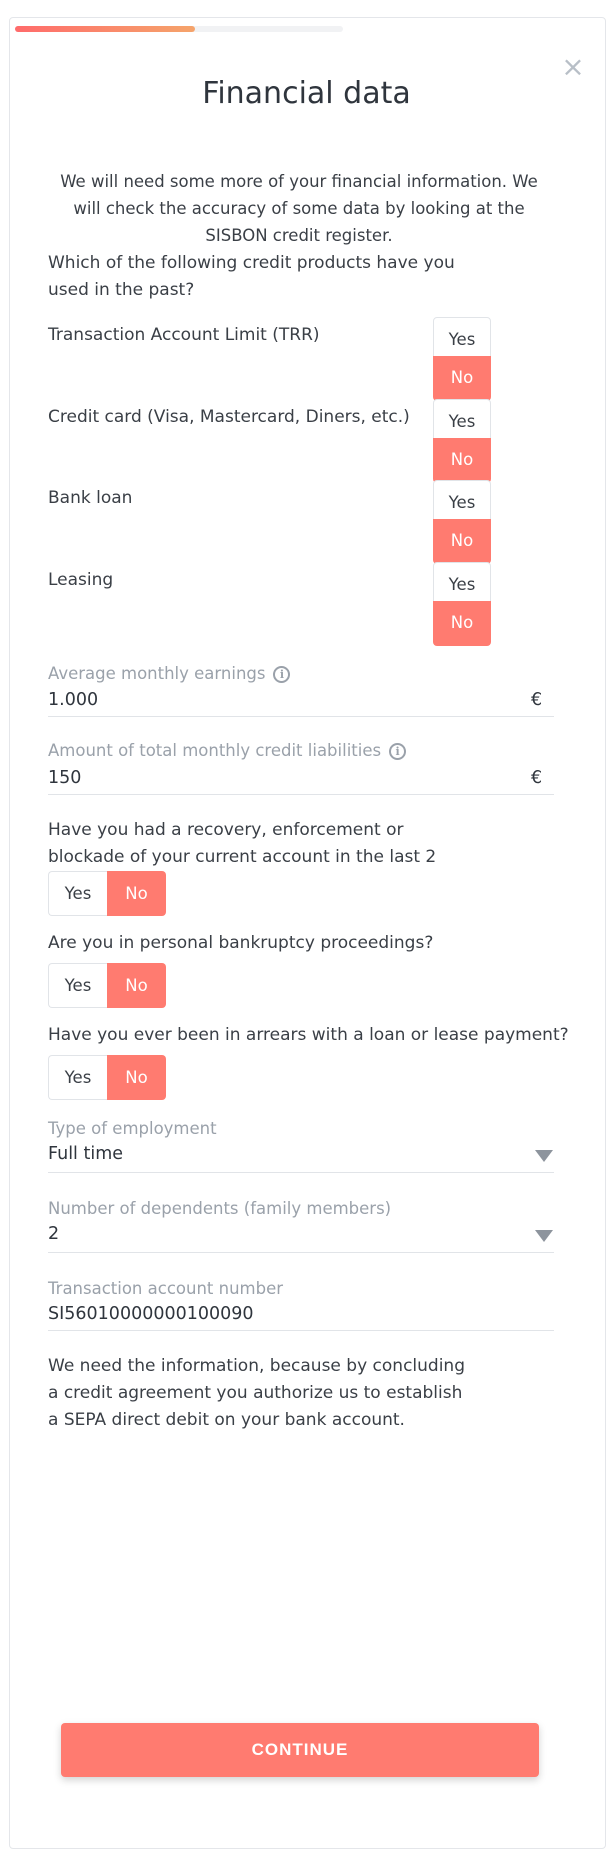 The height and width of the screenshot is (1859, 613). I want to click on recovery-no-button: No, so click(136, 893).